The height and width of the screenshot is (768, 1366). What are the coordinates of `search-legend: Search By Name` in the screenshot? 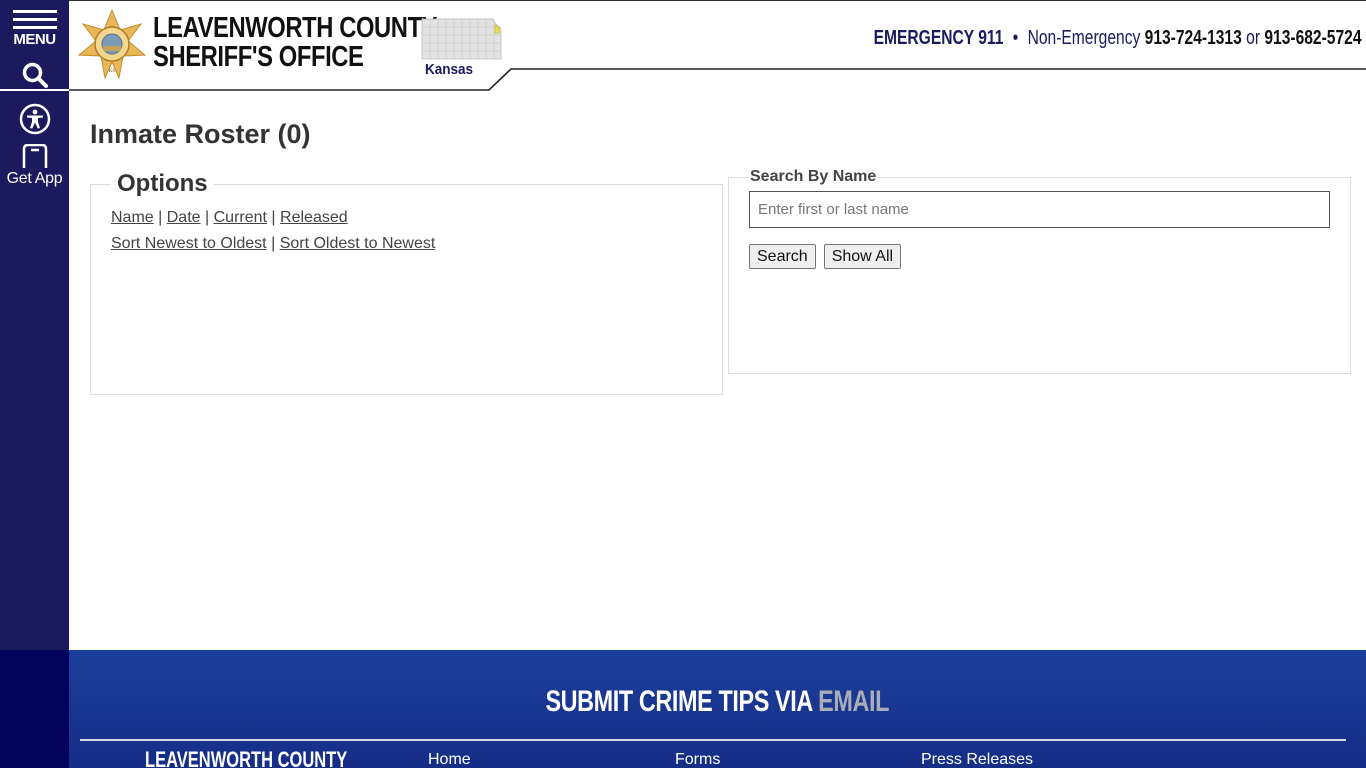 It's located at (813, 176).